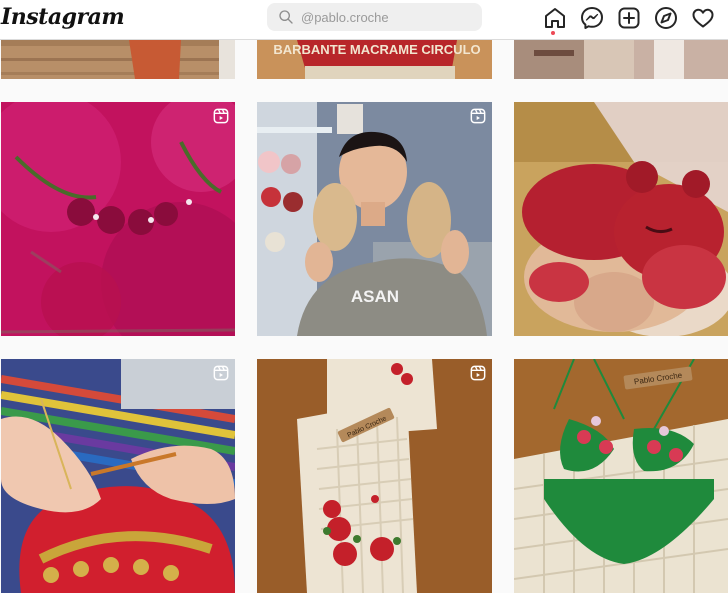  What do you see at coordinates (63, 17) in the screenshot?
I see `instagram-logo: Instagram` at bounding box center [63, 17].